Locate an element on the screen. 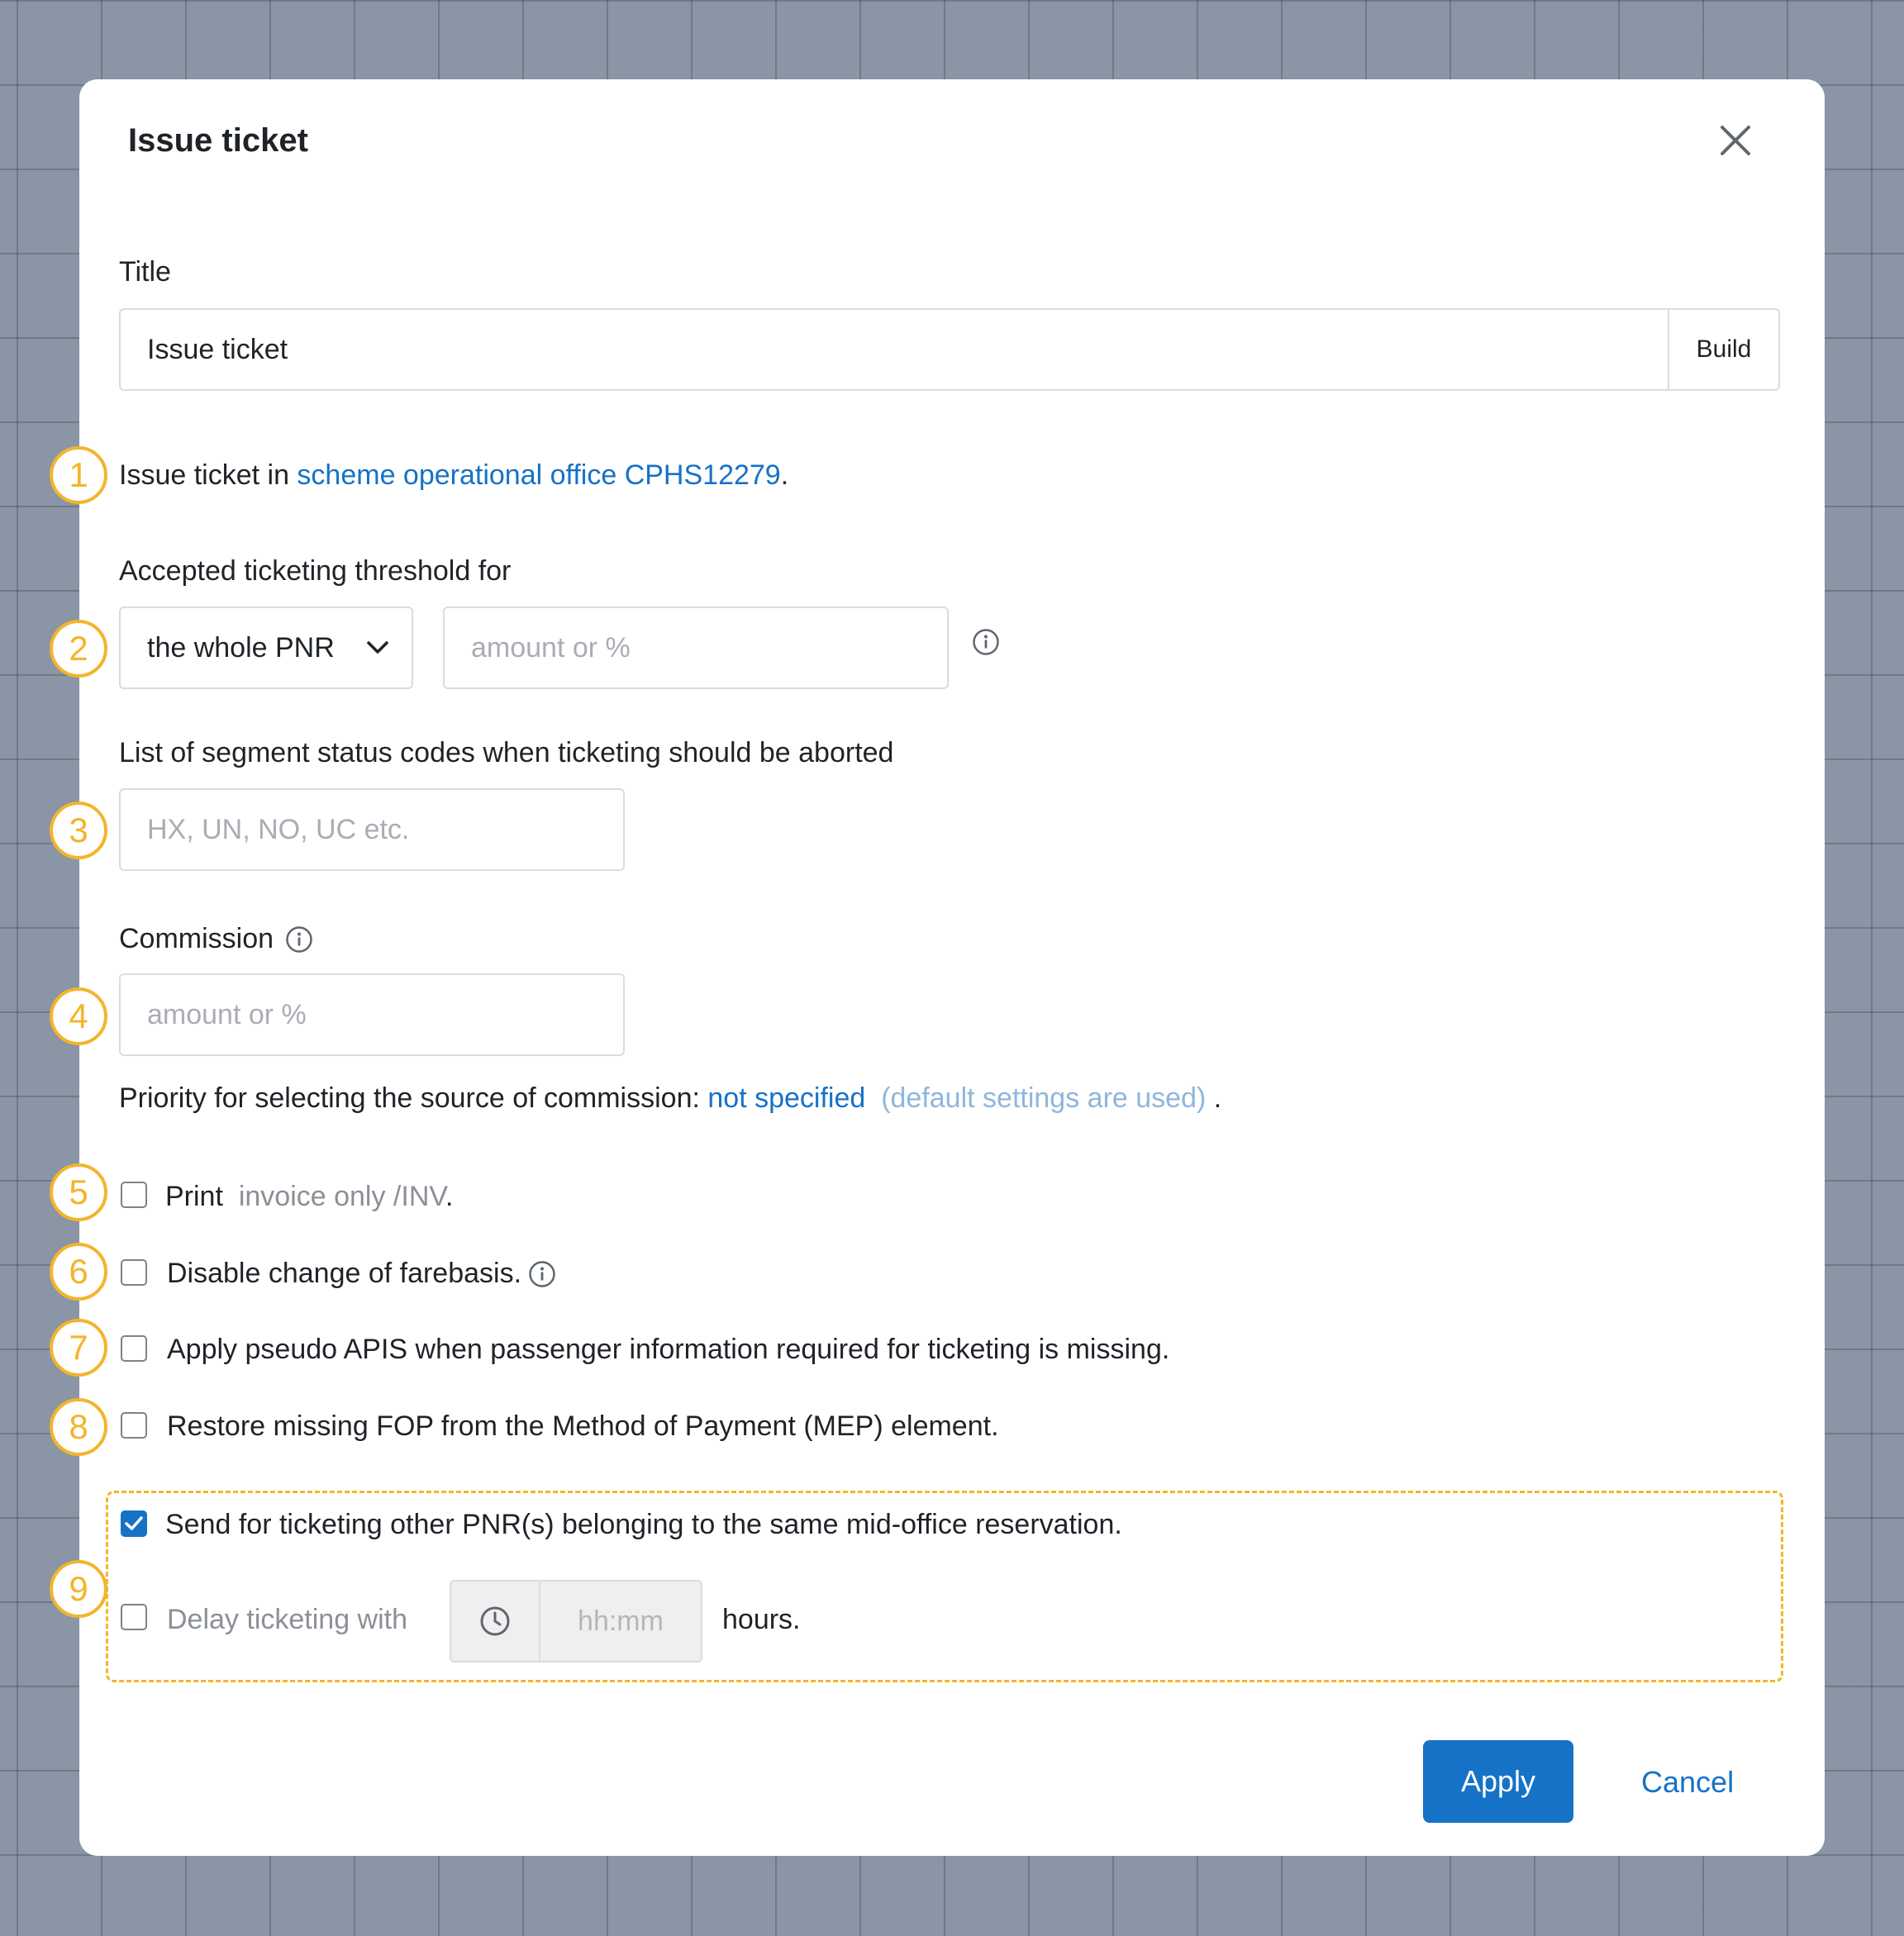  cancel-button: Cancel is located at coordinates (1687, 1782).